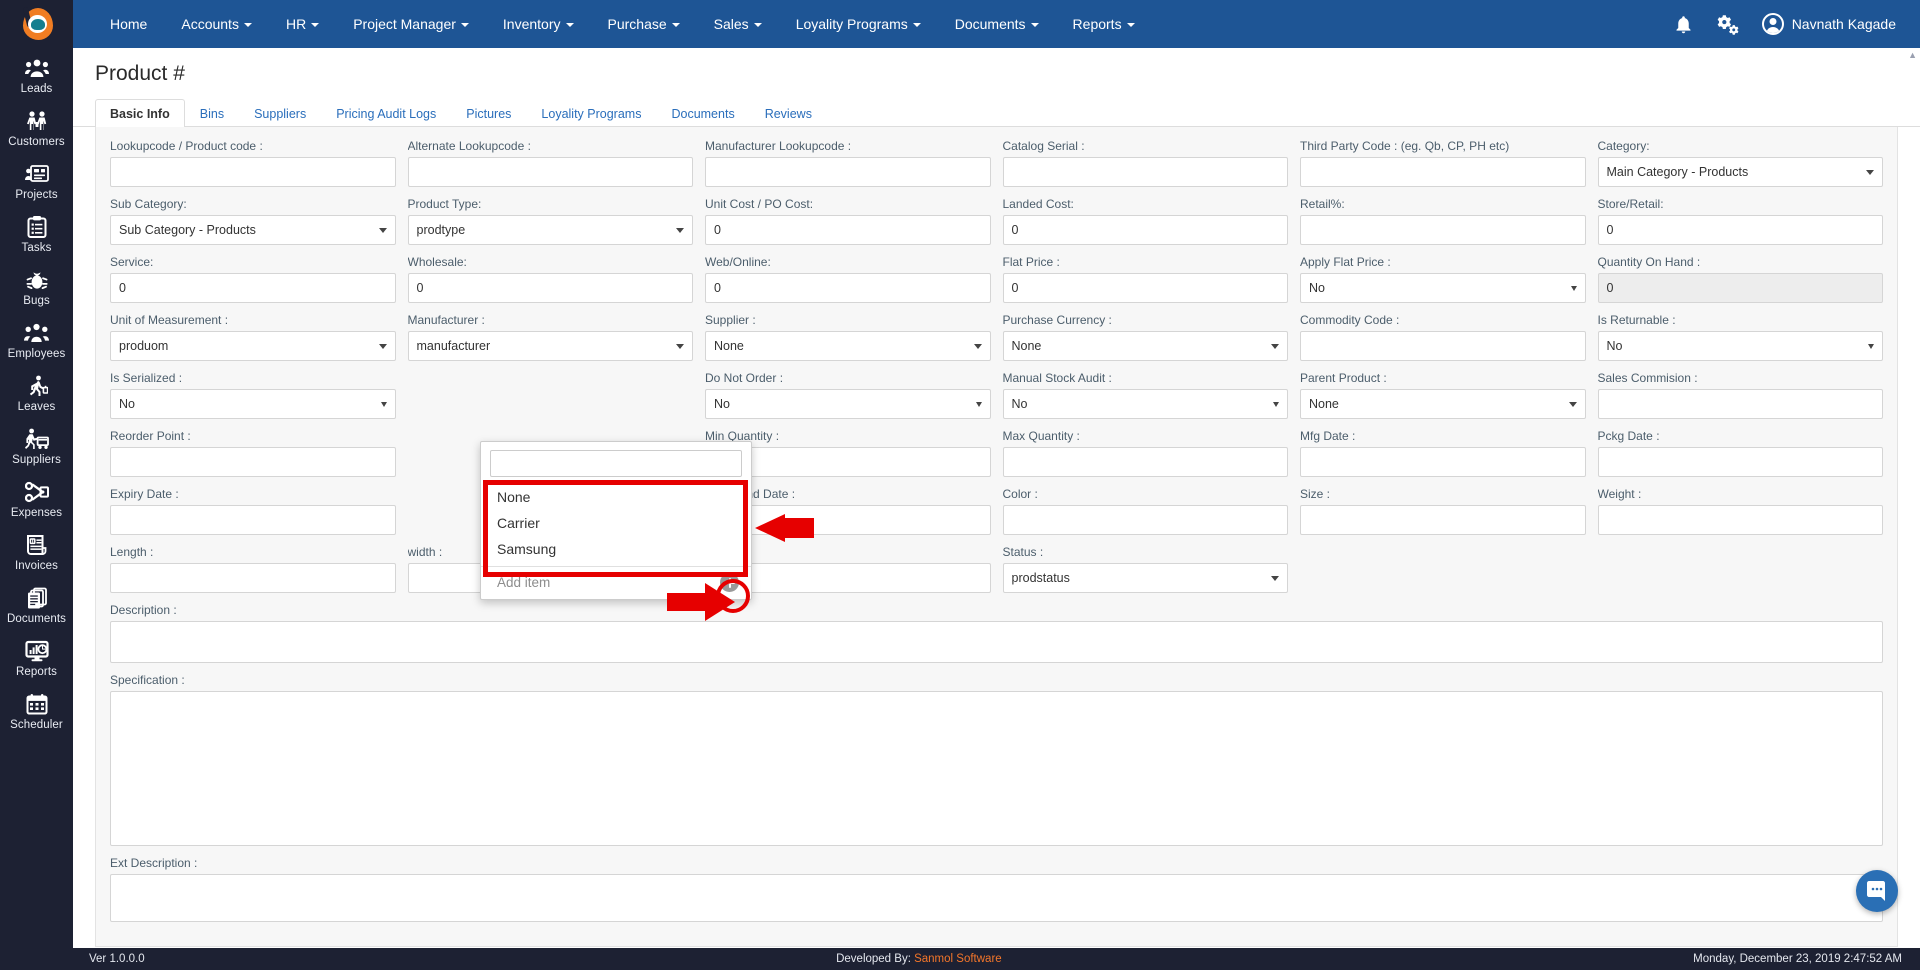 This screenshot has height=970, width=1920. I want to click on select-manual-stock-audit: No, so click(1145, 404).